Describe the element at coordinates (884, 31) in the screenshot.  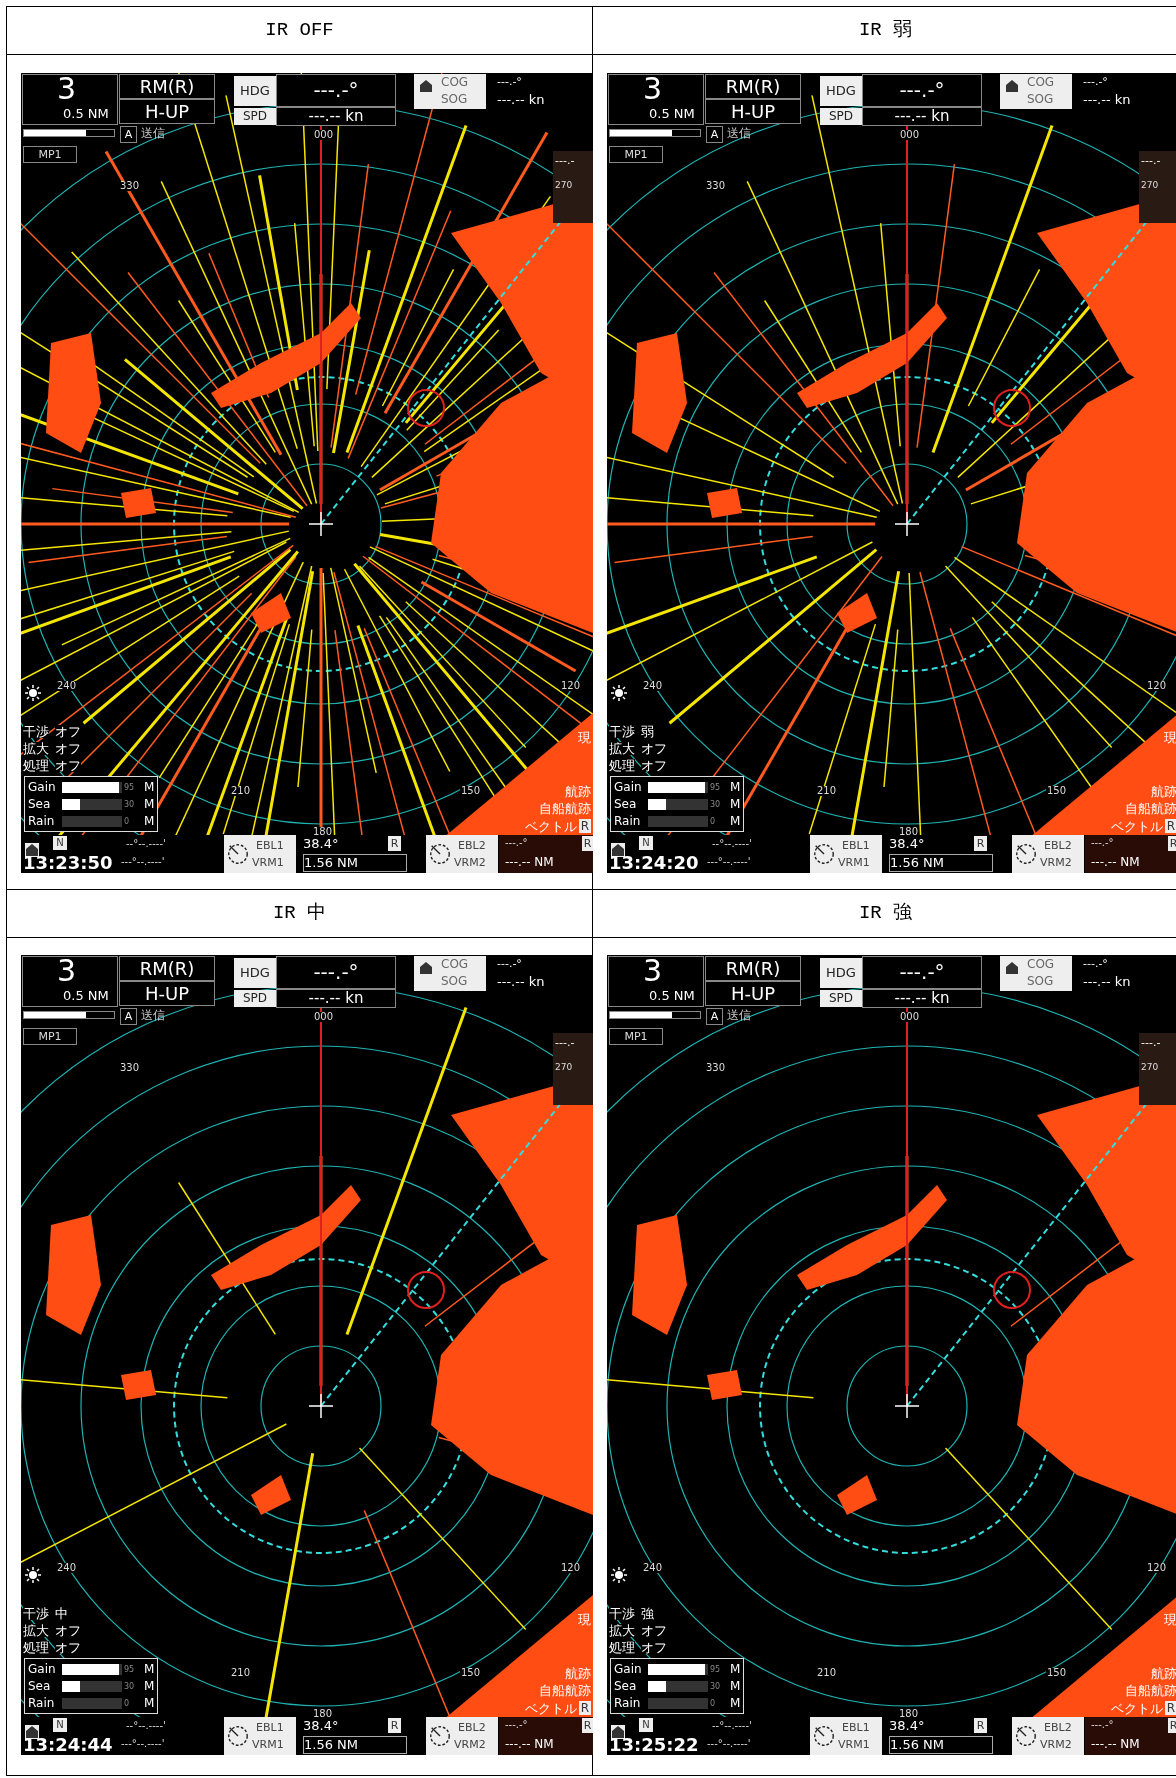
I see `table-header-cell: IR 弱` at that location.